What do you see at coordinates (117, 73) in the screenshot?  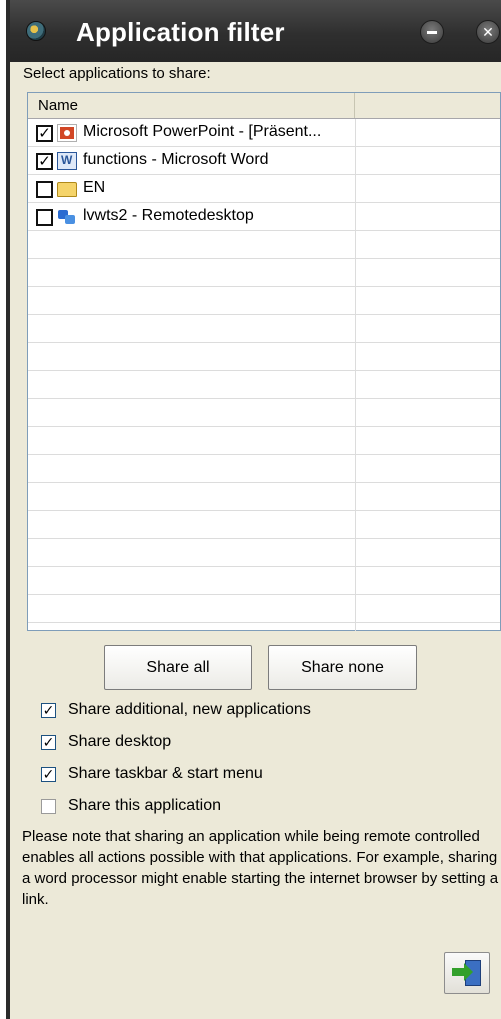 I see `select-applications-label: Select applications to share:` at bounding box center [117, 73].